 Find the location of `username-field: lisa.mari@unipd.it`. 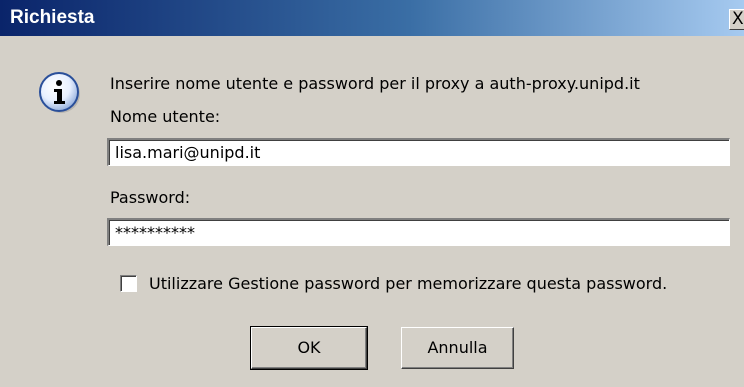

username-field: lisa.mari@unipd.it is located at coordinates (418, 152).